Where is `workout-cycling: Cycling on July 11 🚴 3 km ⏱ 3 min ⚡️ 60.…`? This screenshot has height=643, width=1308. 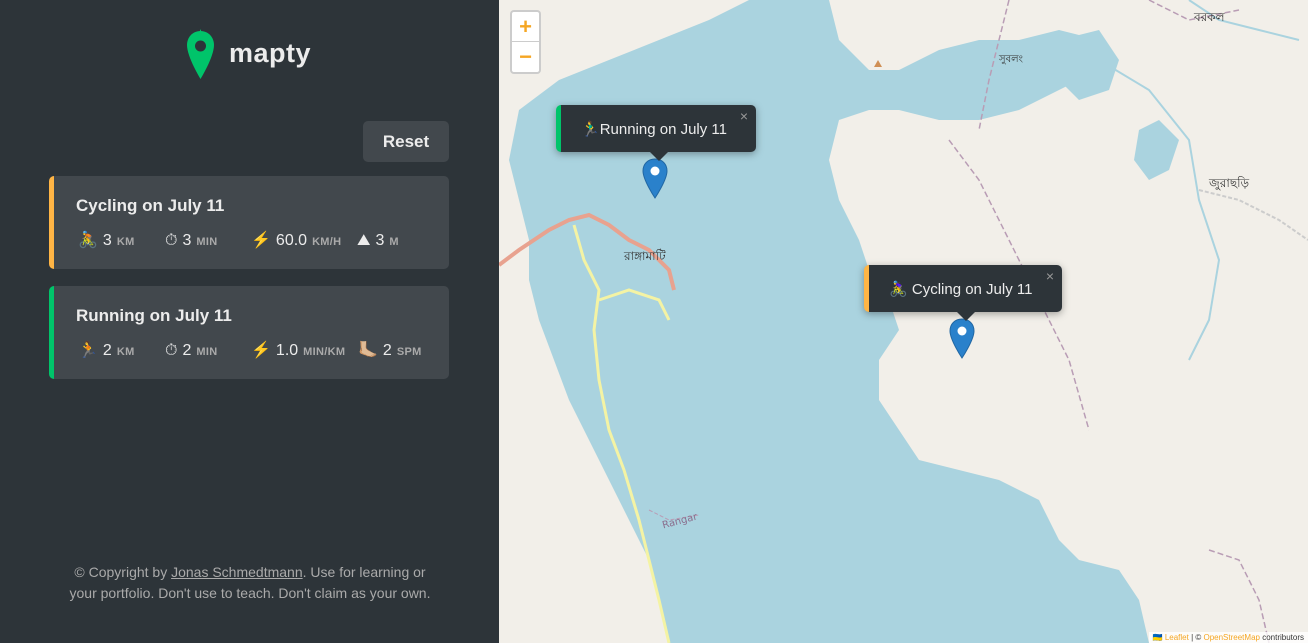
workout-cycling: Cycling on July 11 🚴 3 km ⏱ 3 min ⚡️ 60.… is located at coordinates (249, 222).